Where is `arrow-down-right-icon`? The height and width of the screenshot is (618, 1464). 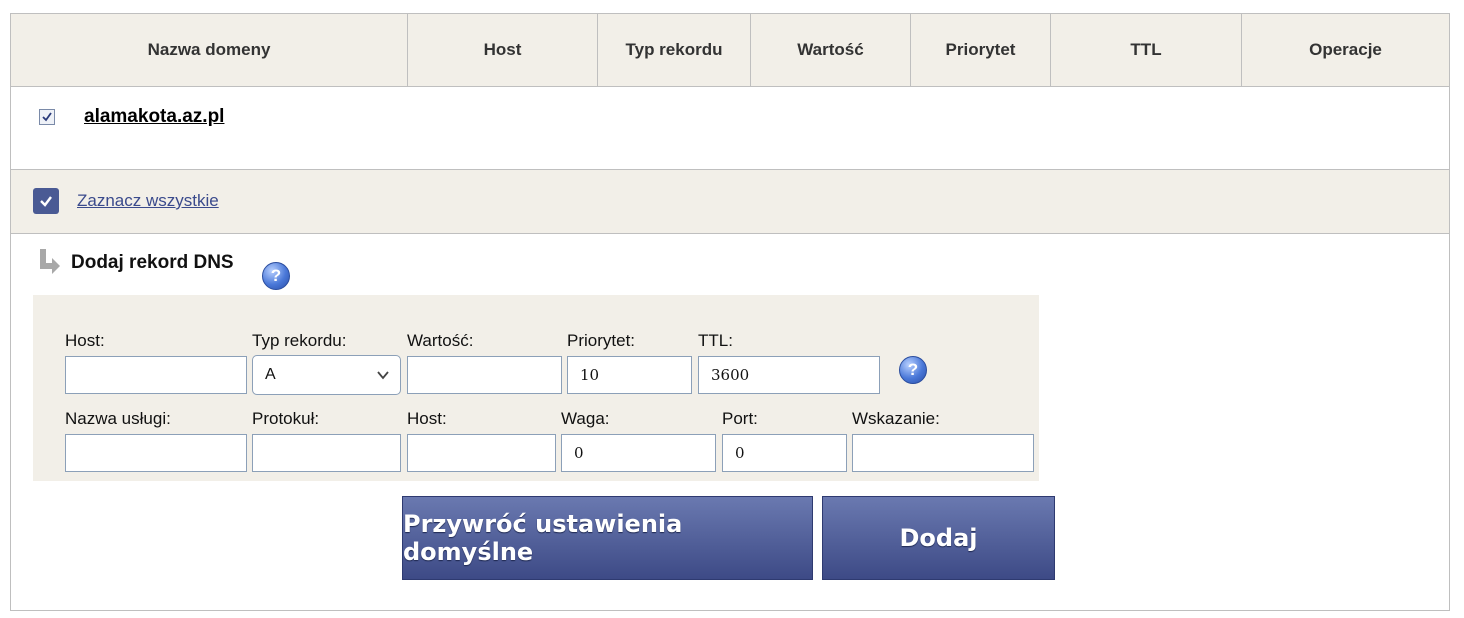
arrow-down-right-icon is located at coordinates (50, 261).